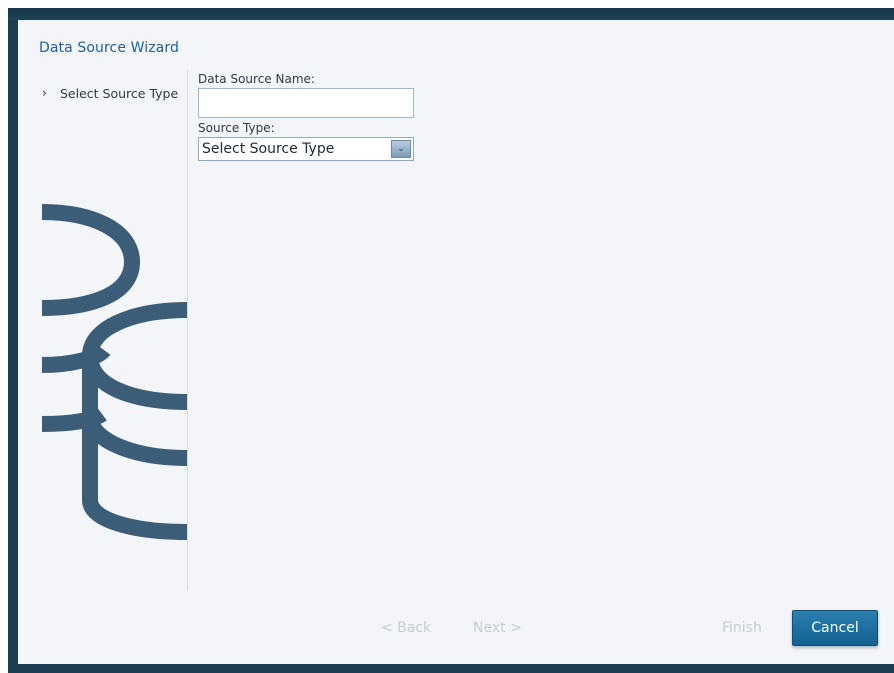 Image resolution: width=894 pixels, height=673 pixels. What do you see at coordinates (109, 48) in the screenshot?
I see `wizard-title: Data Source Wizard` at bounding box center [109, 48].